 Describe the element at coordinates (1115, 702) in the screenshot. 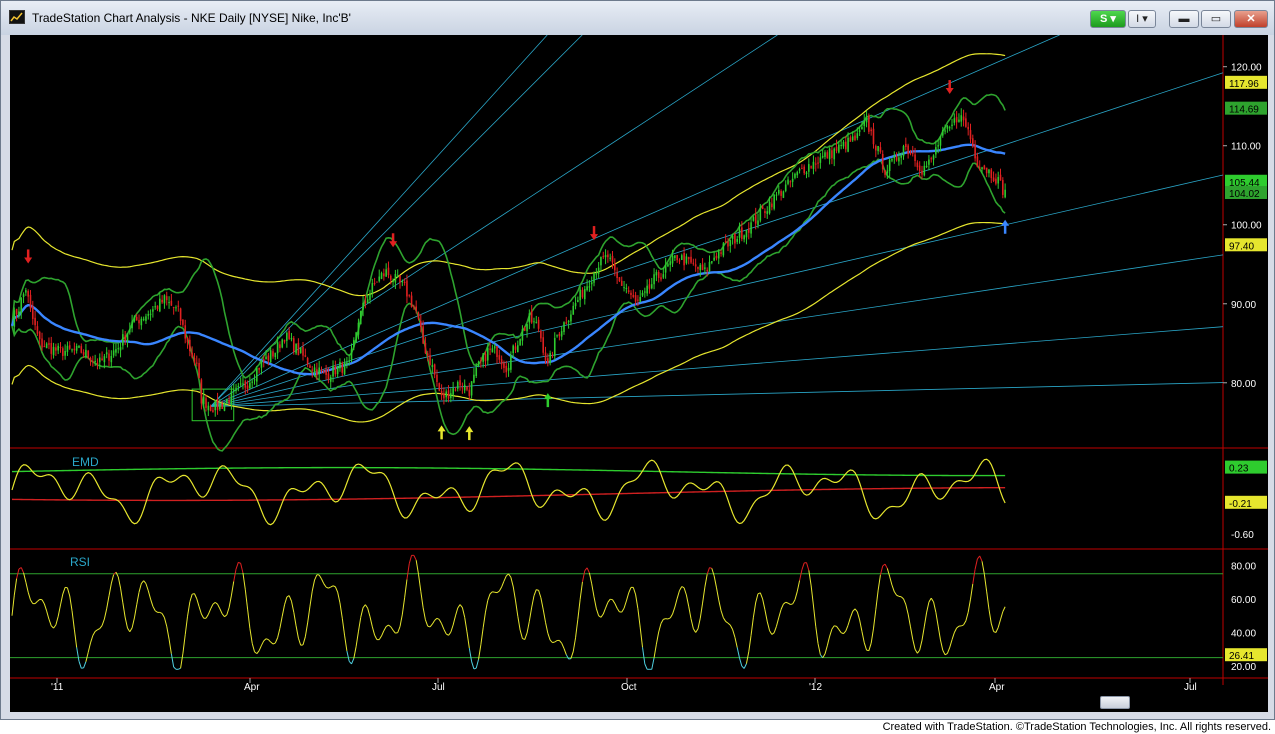

I see `horizontal-scroll-thumb` at that location.